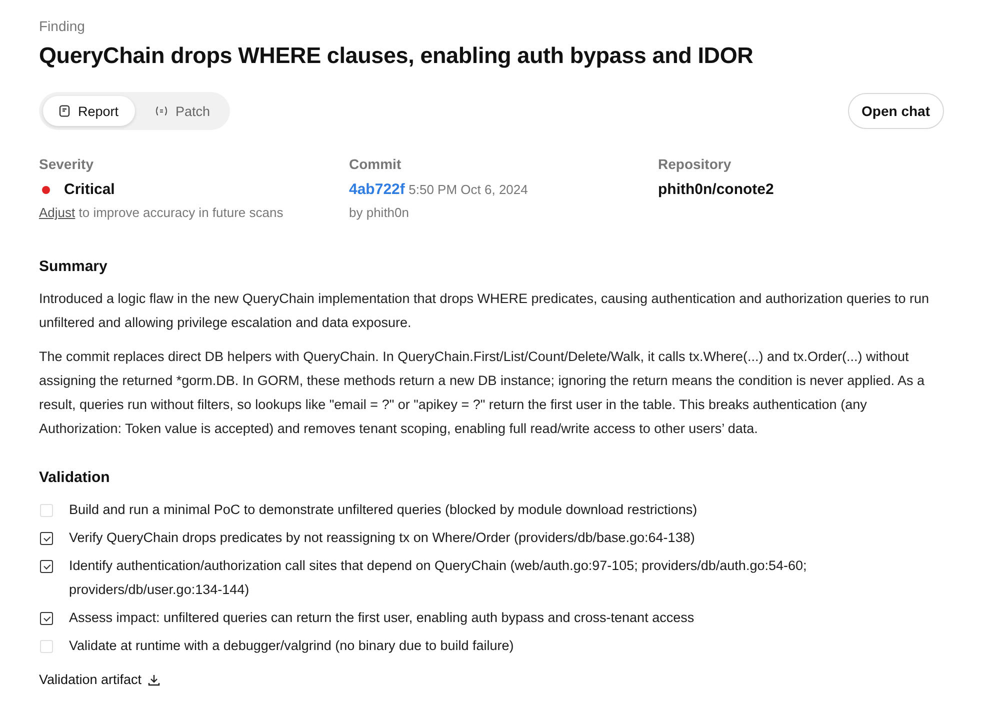 This screenshot has width=999, height=722. What do you see at coordinates (89, 111) in the screenshot?
I see `view-tab: Report` at bounding box center [89, 111].